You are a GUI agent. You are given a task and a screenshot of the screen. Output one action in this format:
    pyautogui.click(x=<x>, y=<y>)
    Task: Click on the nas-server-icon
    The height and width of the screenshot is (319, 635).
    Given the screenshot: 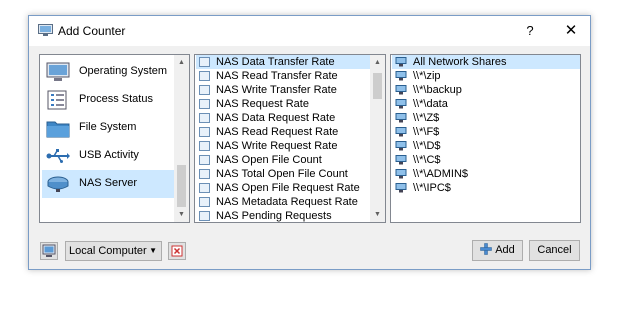 What is the action you would take?
    pyautogui.click(x=58, y=184)
    